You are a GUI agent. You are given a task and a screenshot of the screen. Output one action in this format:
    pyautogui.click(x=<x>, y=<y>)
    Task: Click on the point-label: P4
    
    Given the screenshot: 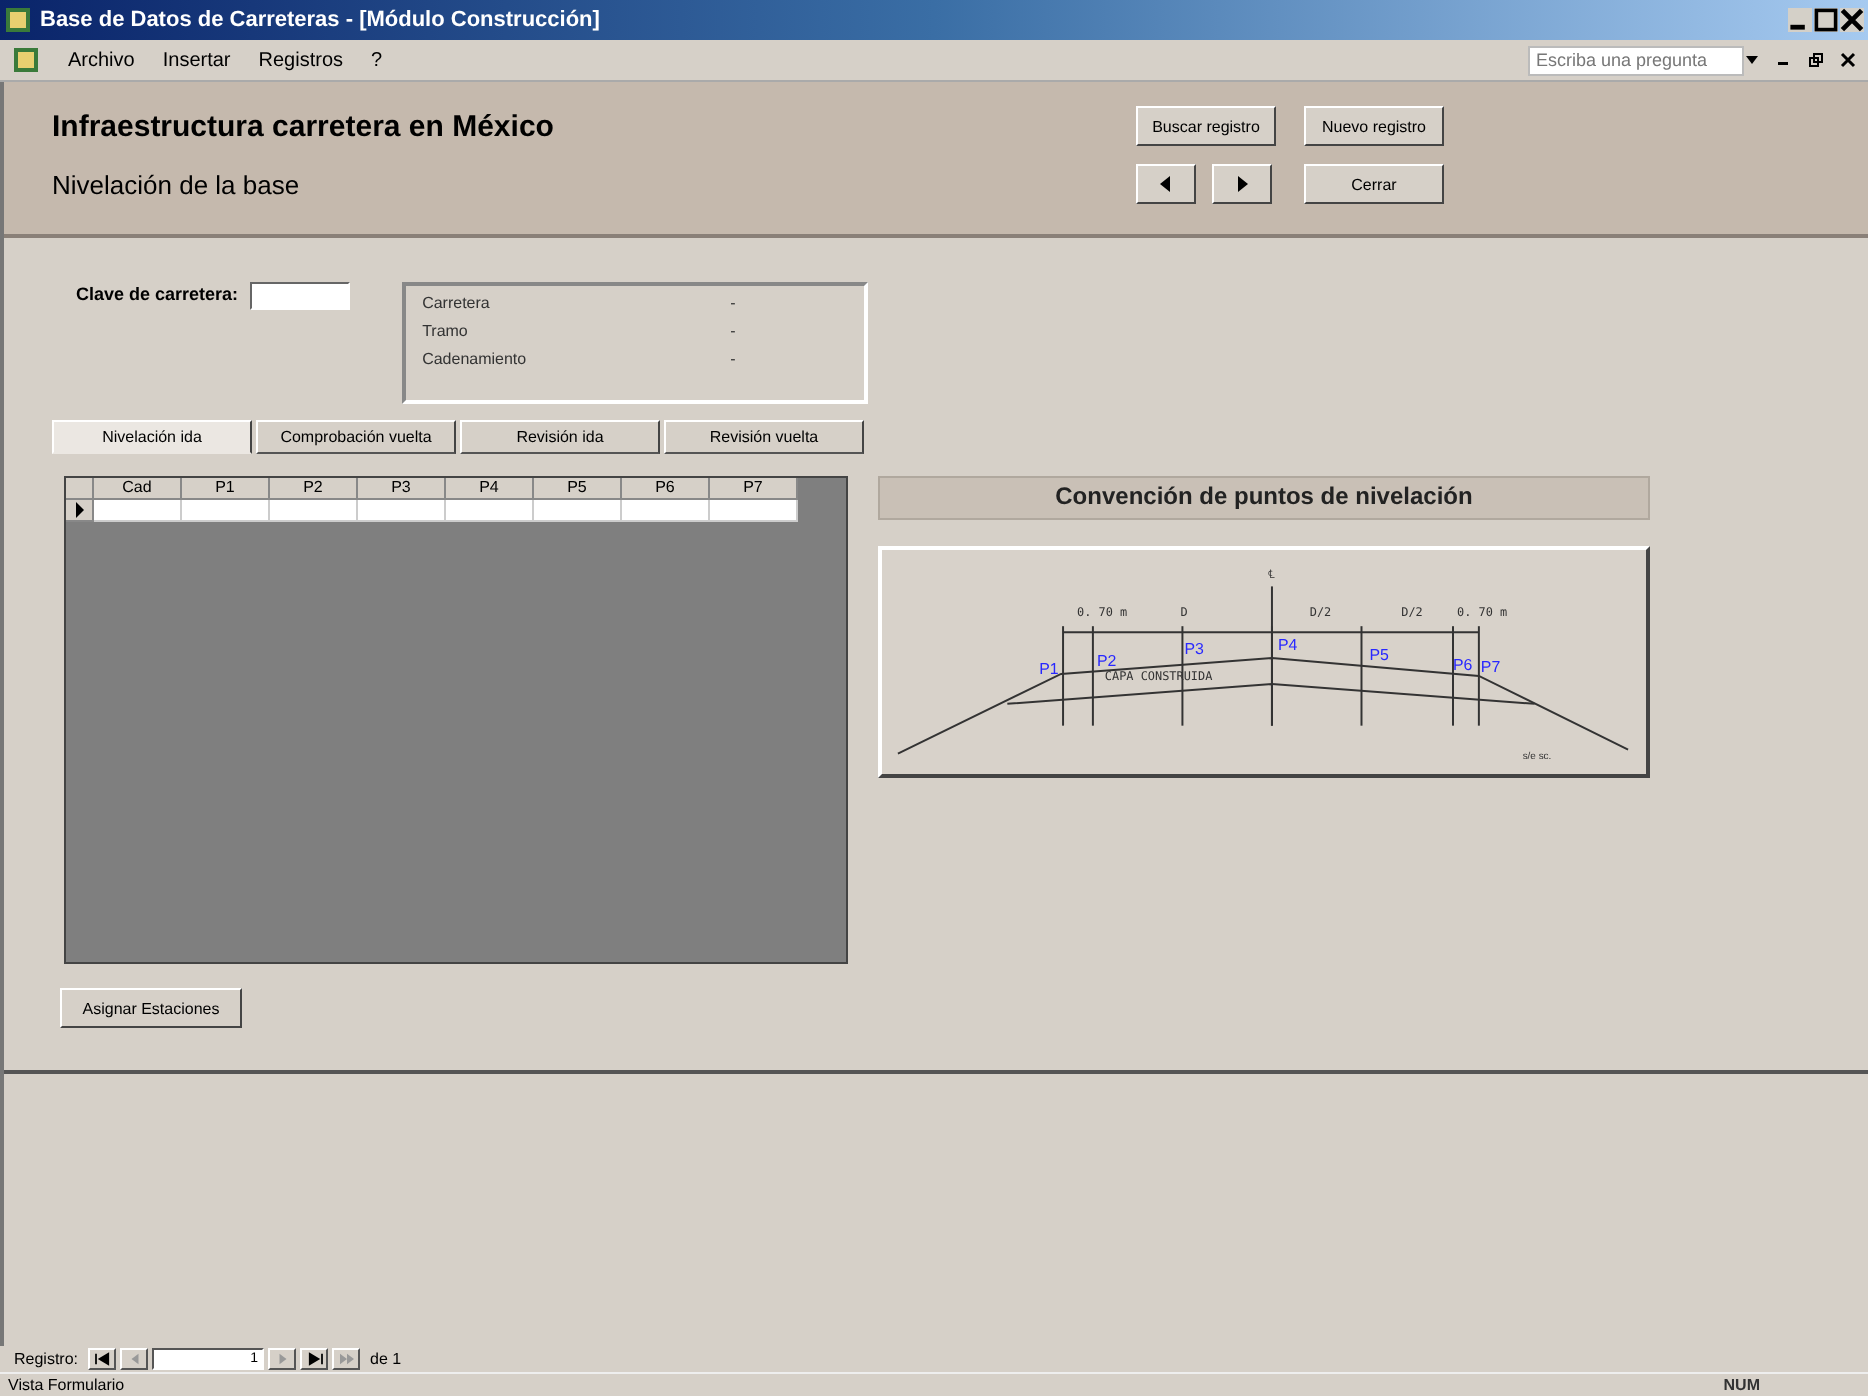 What is the action you would take?
    pyautogui.click(x=1287, y=645)
    